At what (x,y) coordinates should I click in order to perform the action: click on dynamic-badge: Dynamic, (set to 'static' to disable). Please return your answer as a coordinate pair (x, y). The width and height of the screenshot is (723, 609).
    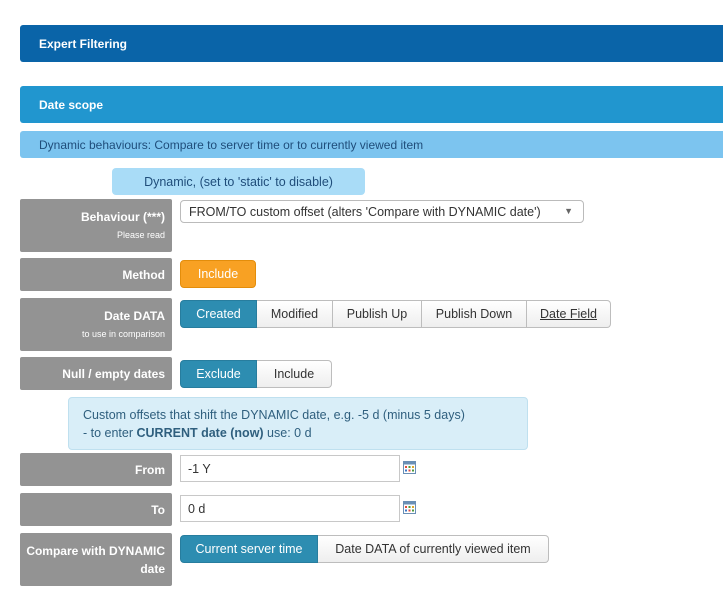
    Looking at the image, I should click on (238, 181).